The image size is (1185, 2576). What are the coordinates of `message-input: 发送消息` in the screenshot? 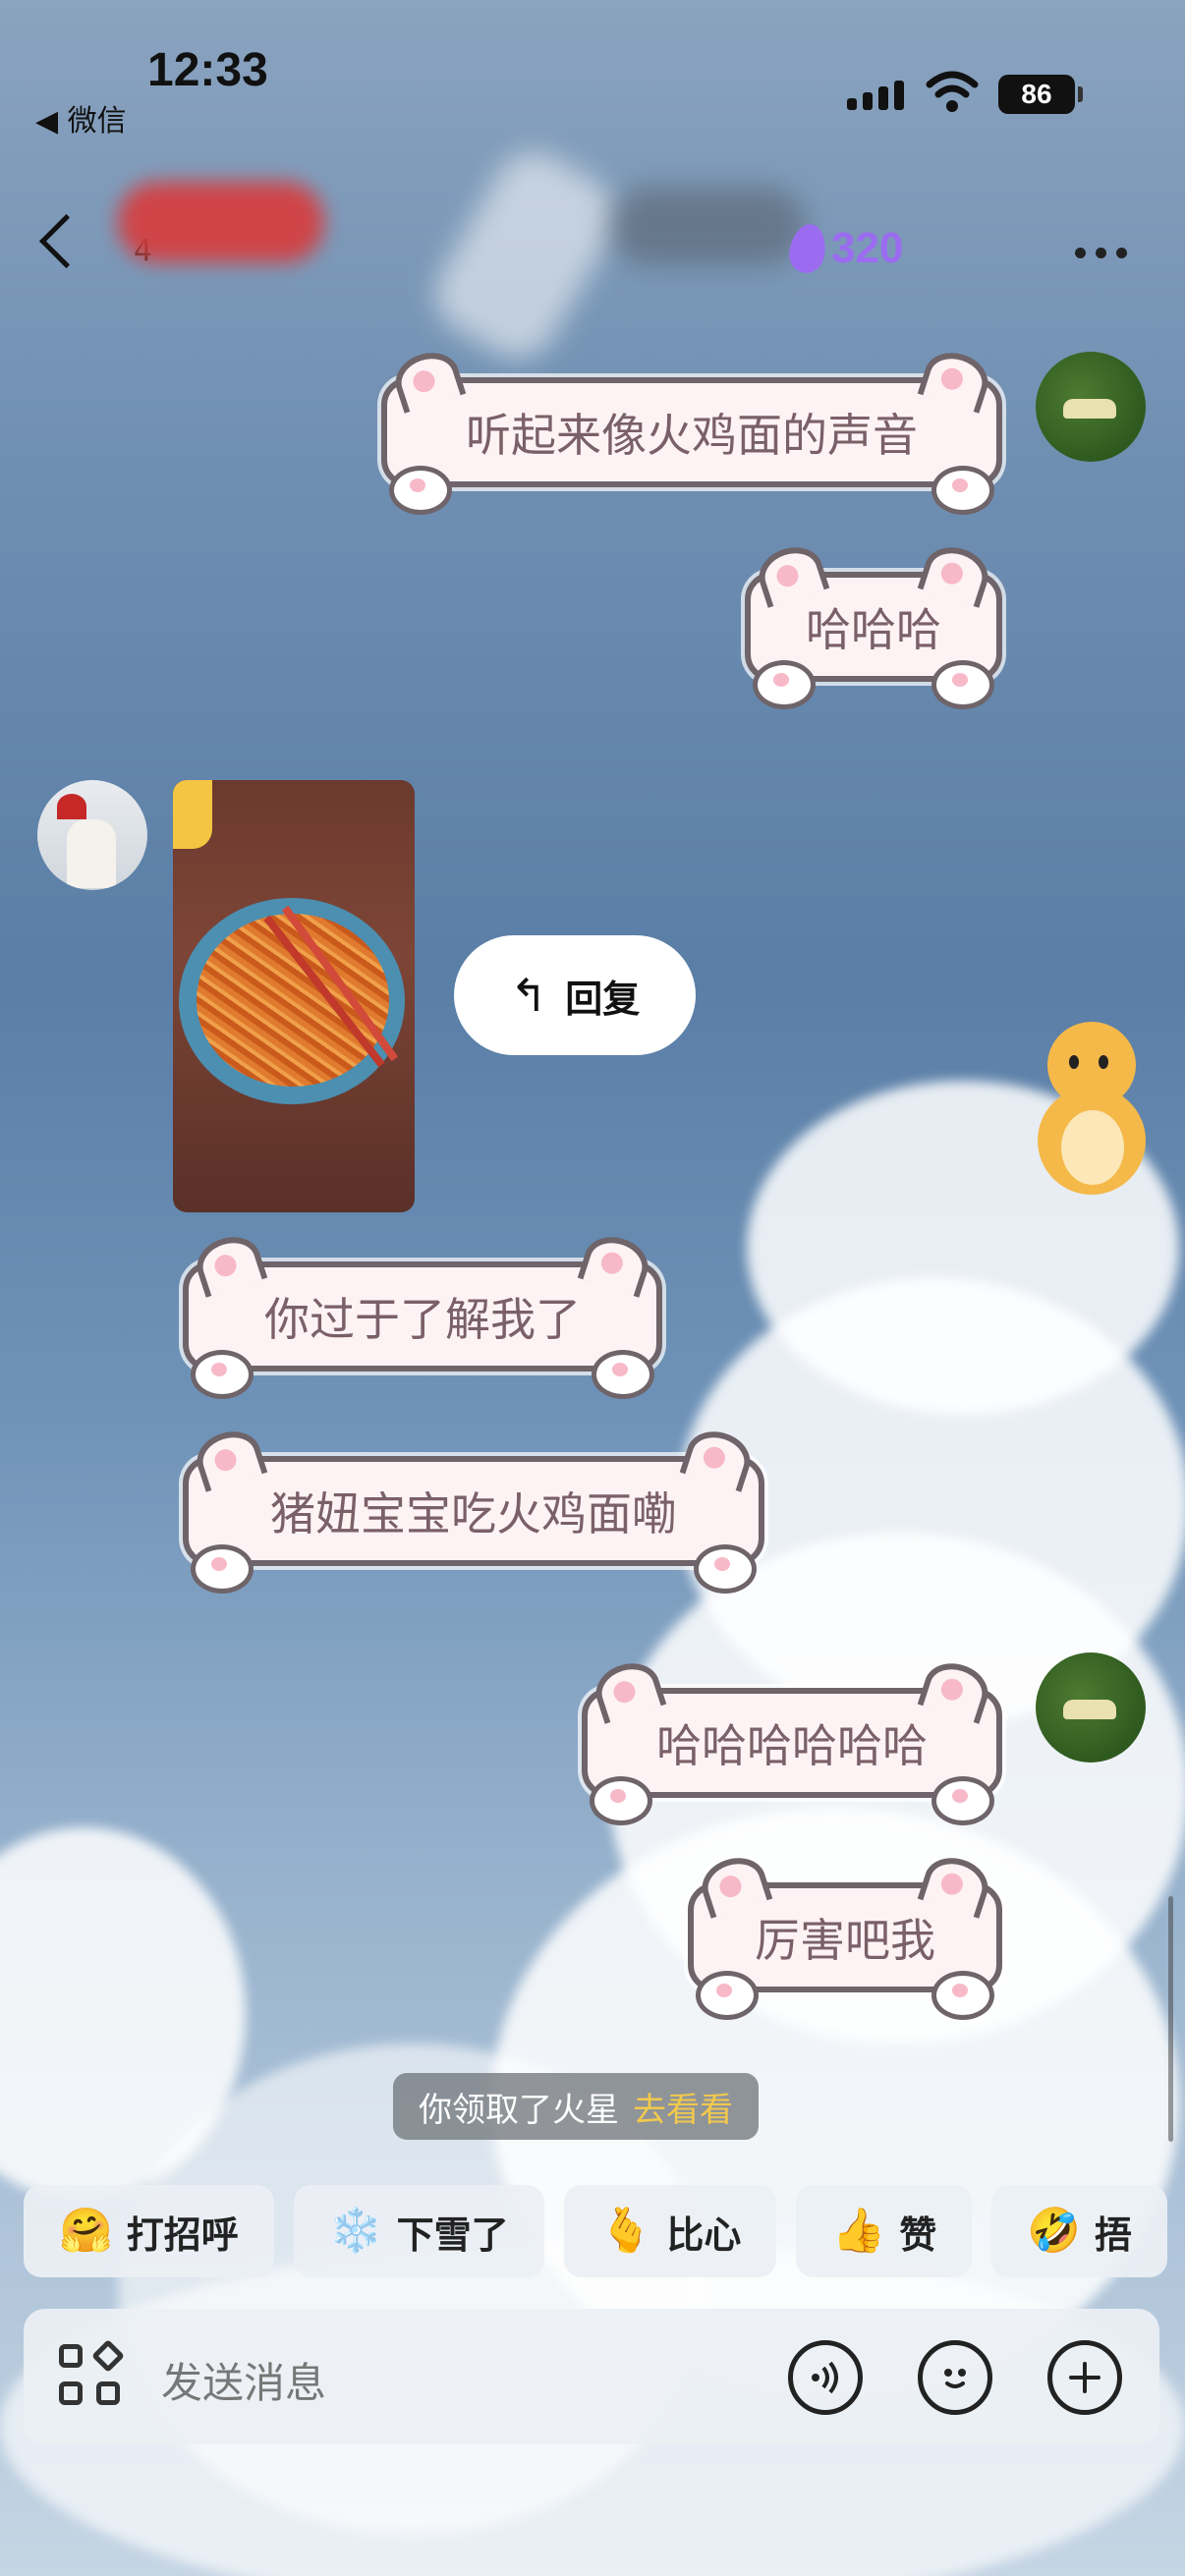 It's located at (244, 2380).